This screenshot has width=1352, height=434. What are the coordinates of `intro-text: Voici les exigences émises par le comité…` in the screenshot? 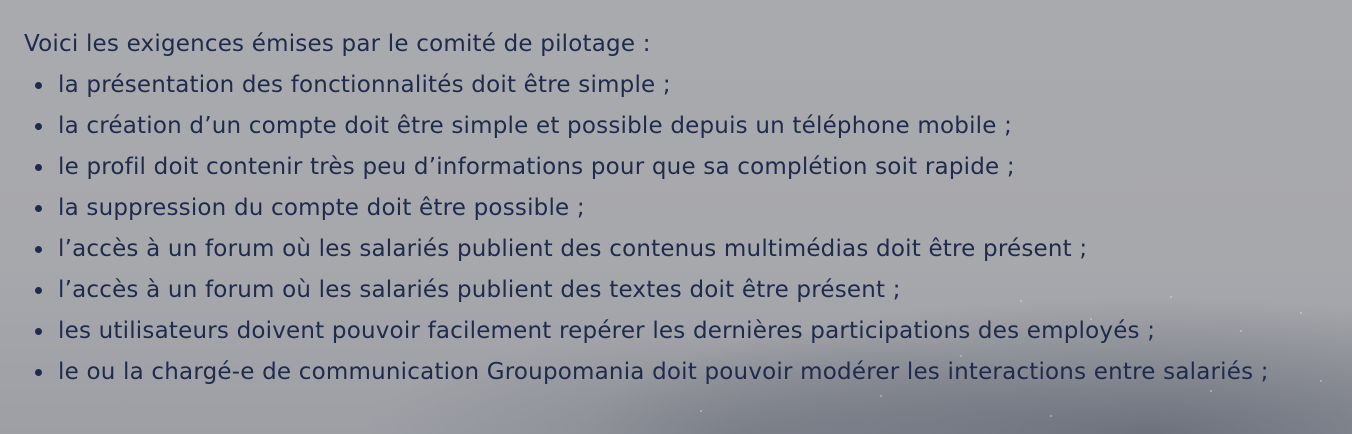 It's located at (337, 44).